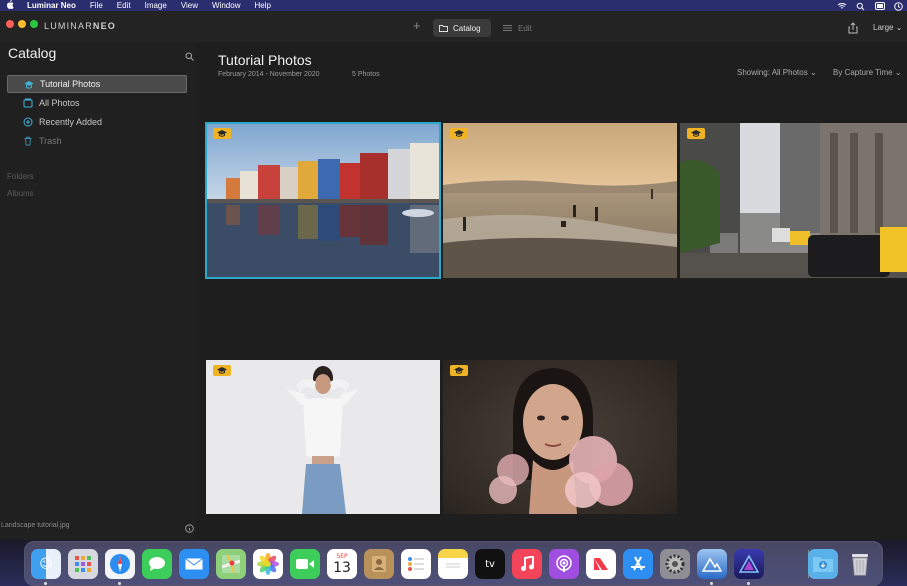 Image resolution: width=907 pixels, height=586 pixels. What do you see at coordinates (20, 176) in the screenshot?
I see `sidebar-section-folders: Folders` at bounding box center [20, 176].